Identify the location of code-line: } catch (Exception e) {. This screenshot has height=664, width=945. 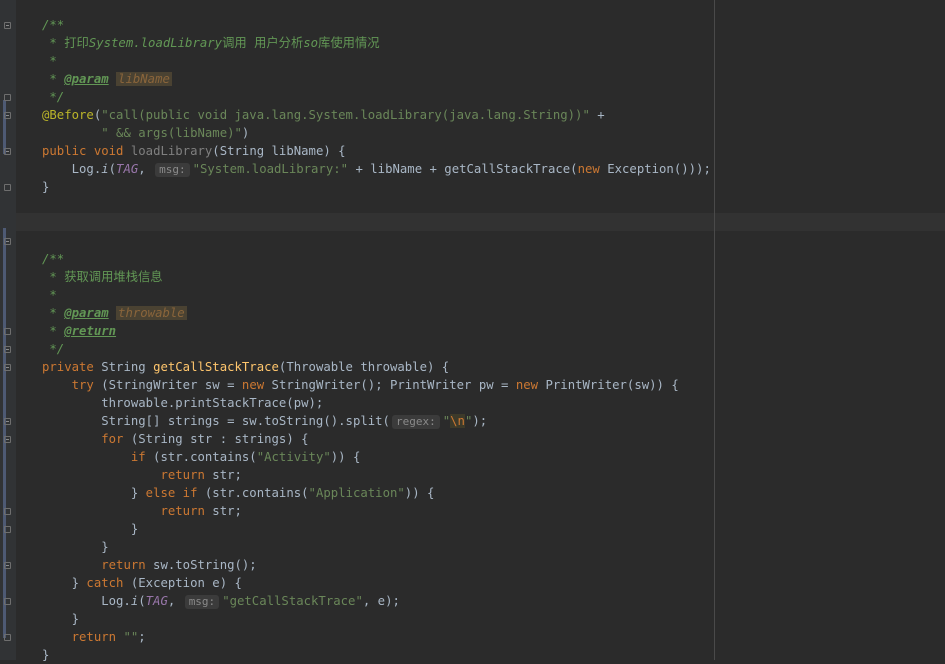
(376, 583).